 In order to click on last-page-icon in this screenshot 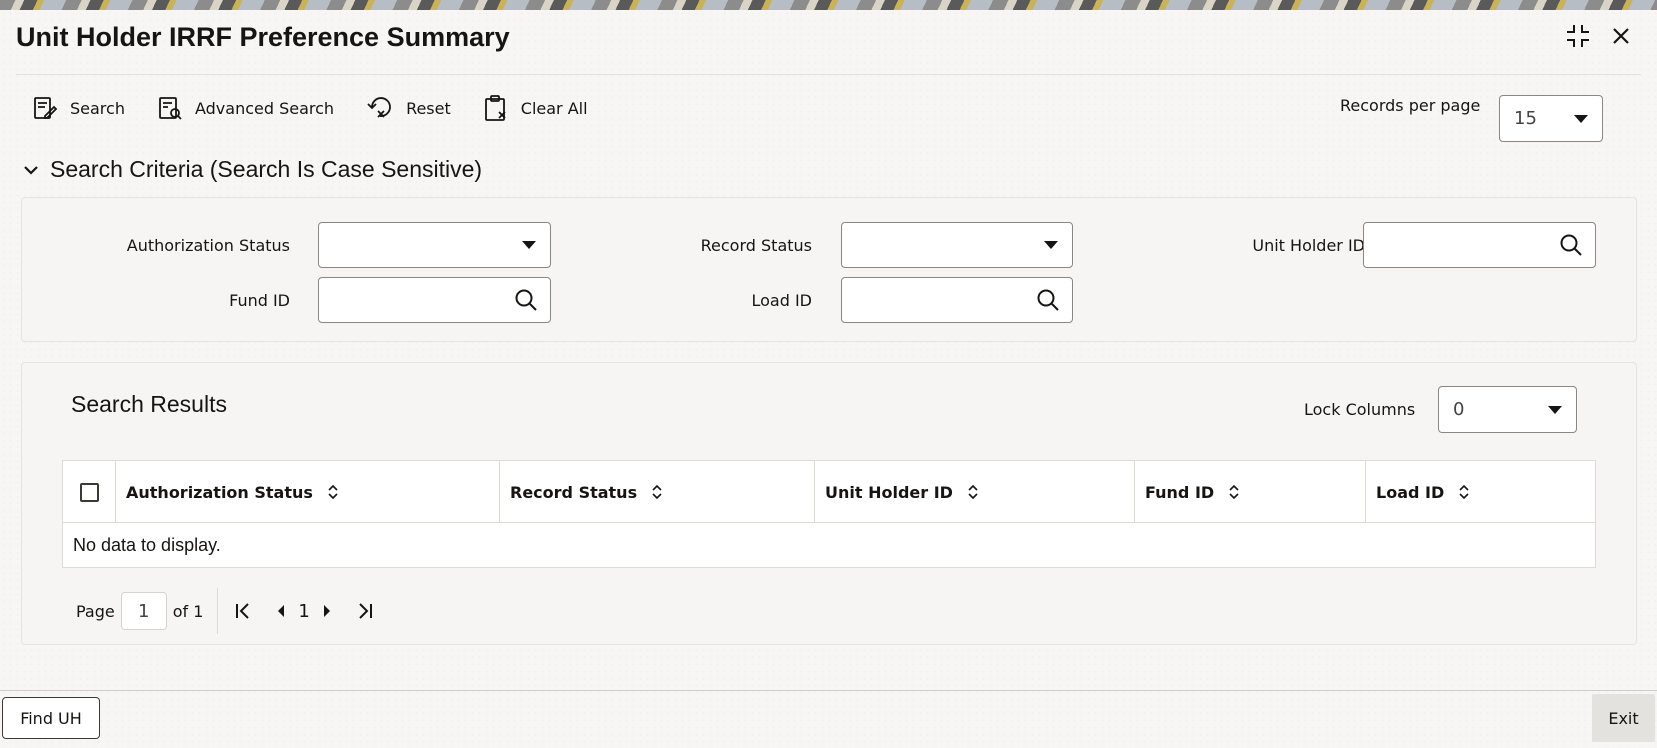, I will do `click(365, 611)`.